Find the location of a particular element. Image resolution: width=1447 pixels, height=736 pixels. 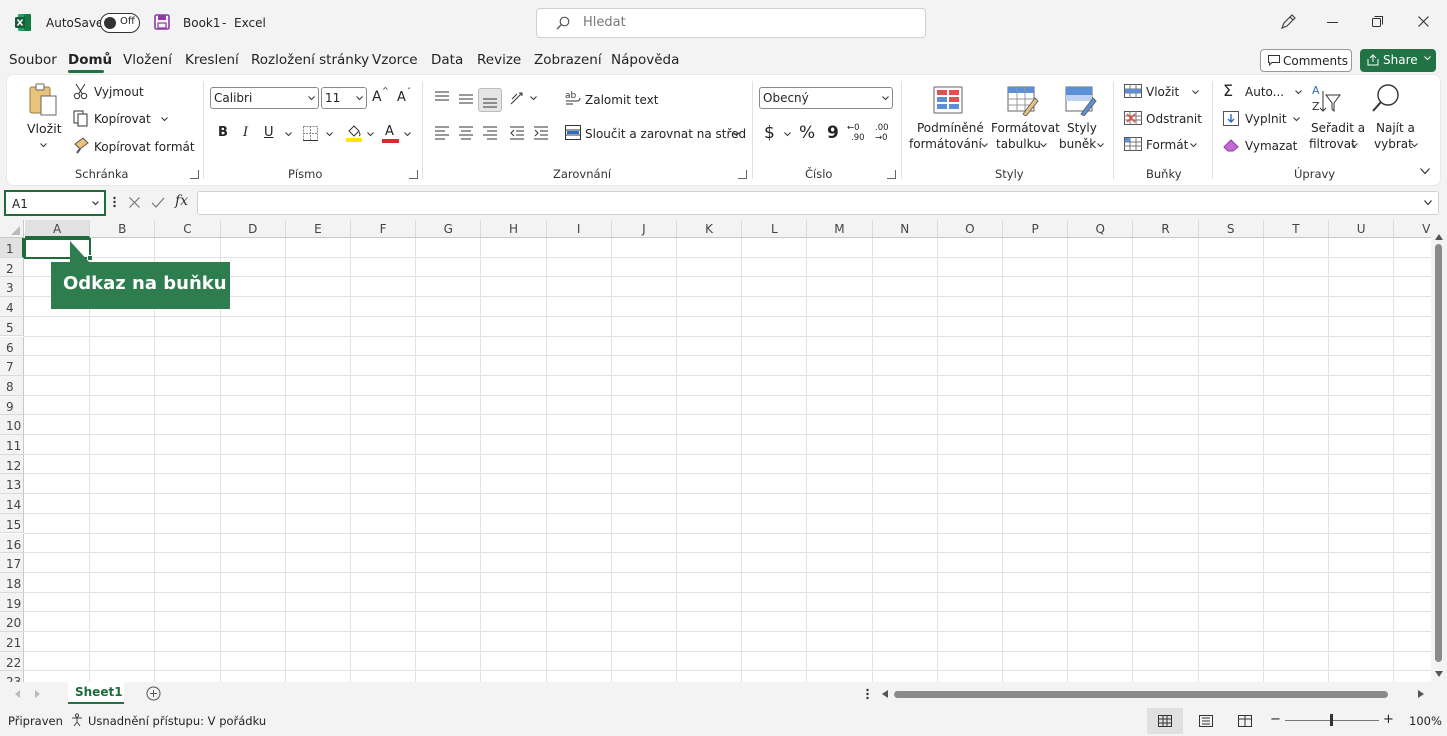

collapse-ribbon-icon is located at coordinates (1425, 171).